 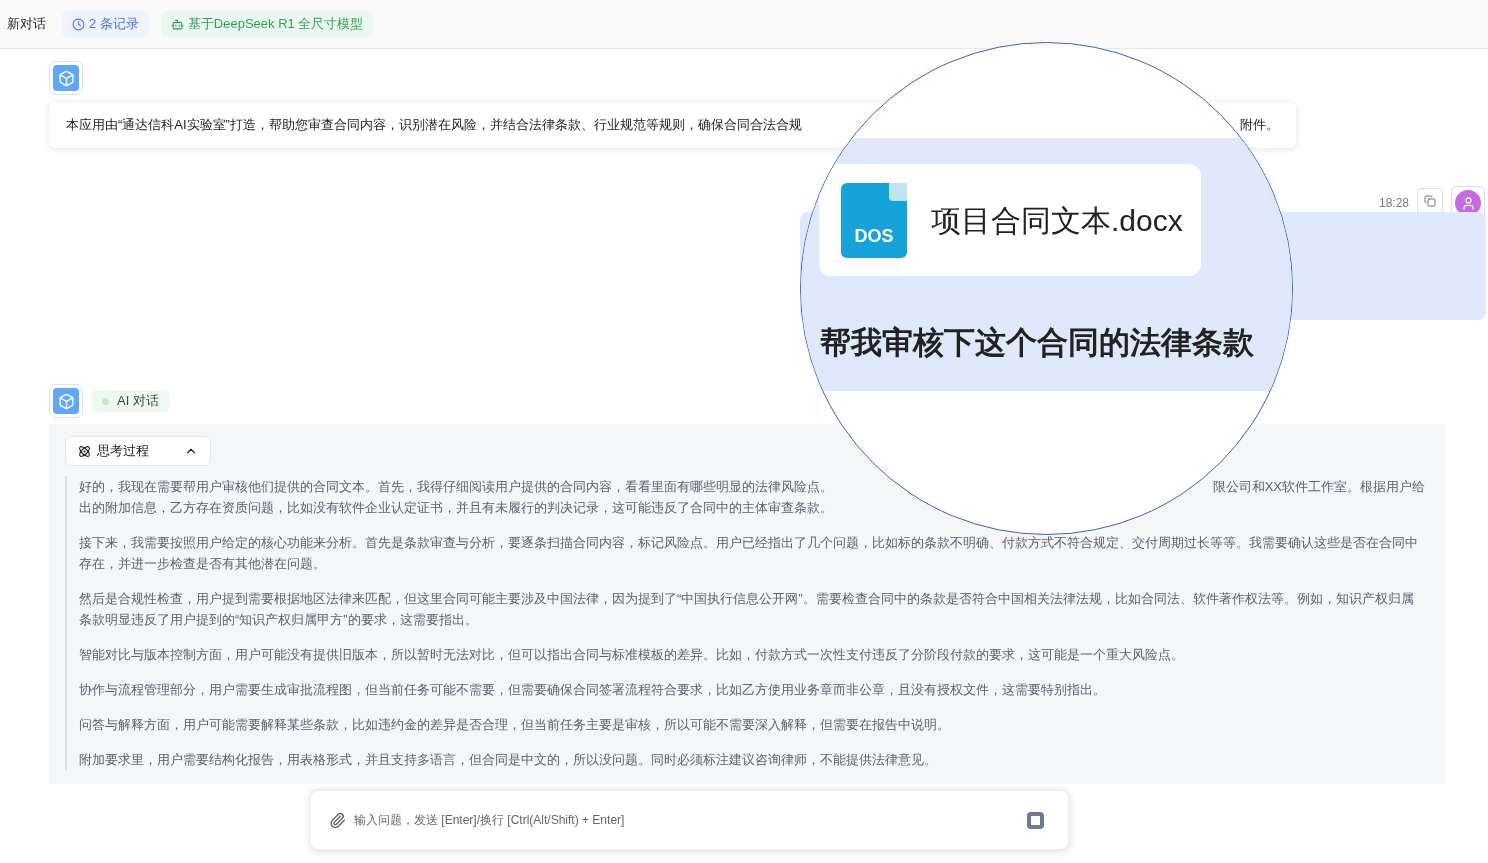 I want to click on folded-corner-icon, so click(x=898, y=191).